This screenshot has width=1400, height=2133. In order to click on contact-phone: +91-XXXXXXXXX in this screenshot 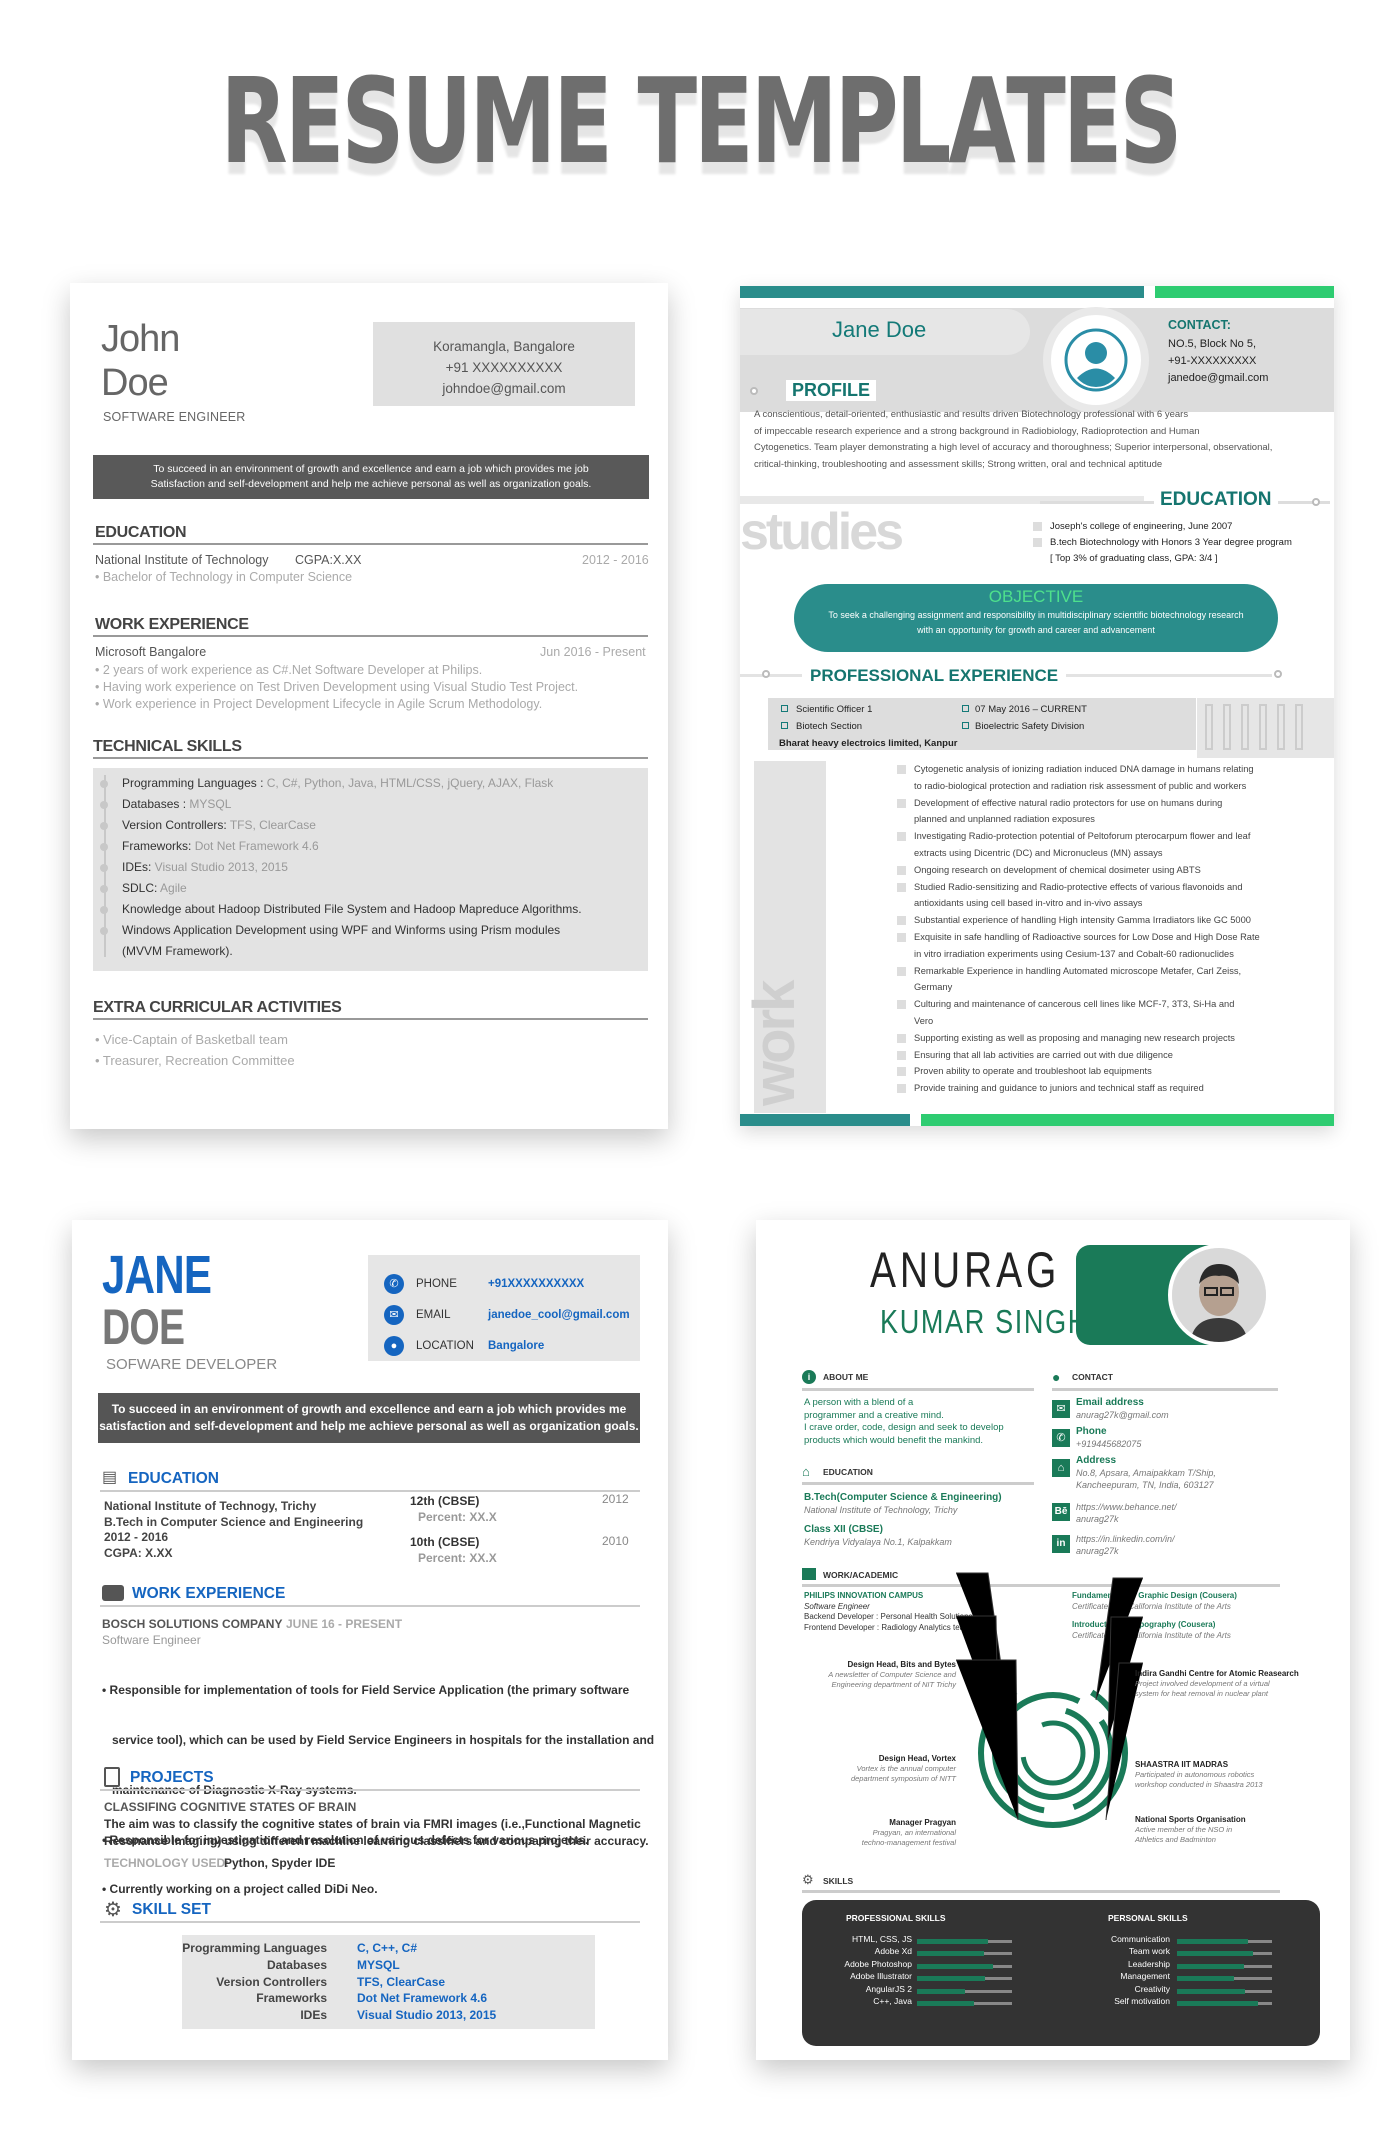, I will do `click(1212, 361)`.